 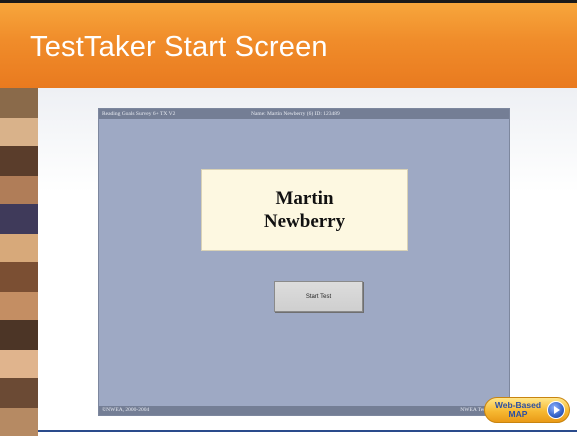 What do you see at coordinates (556, 410) in the screenshot?
I see `play-icon` at bounding box center [556, 410].